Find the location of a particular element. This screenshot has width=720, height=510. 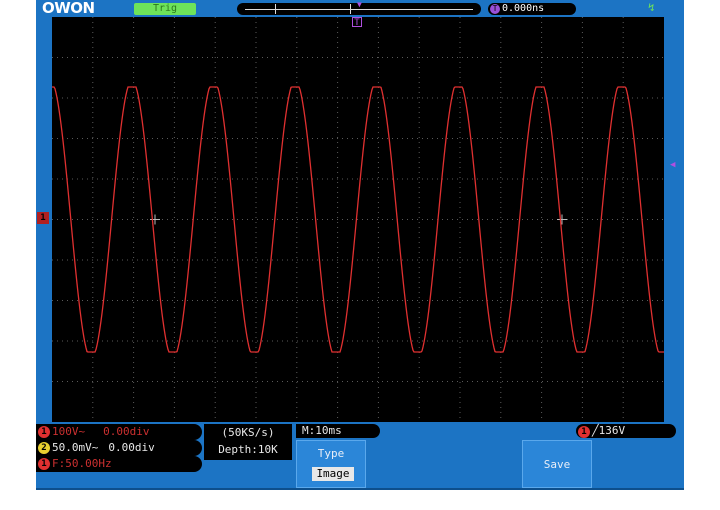

type-label: Type is located at coordinates (331, 453).